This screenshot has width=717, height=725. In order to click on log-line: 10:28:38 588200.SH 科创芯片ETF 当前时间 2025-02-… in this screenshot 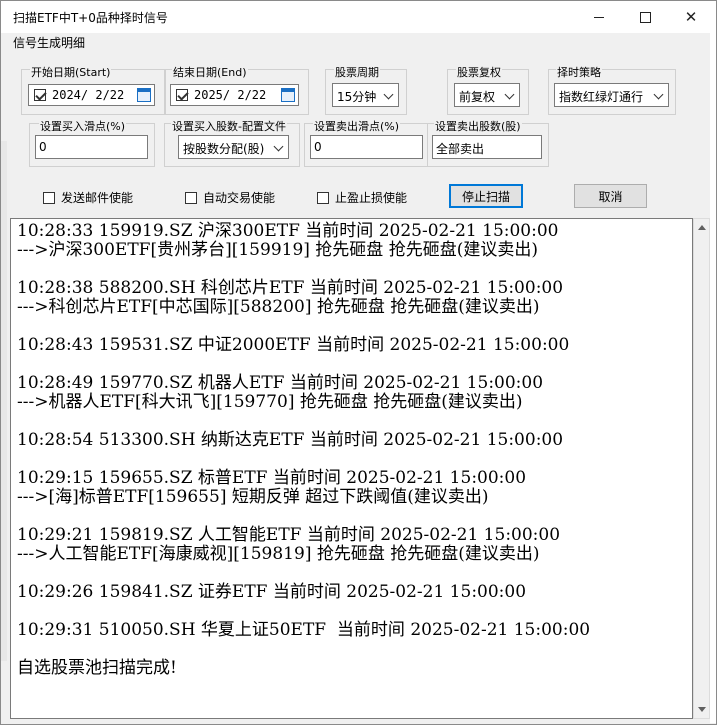, I will do `click(290, 288)`.